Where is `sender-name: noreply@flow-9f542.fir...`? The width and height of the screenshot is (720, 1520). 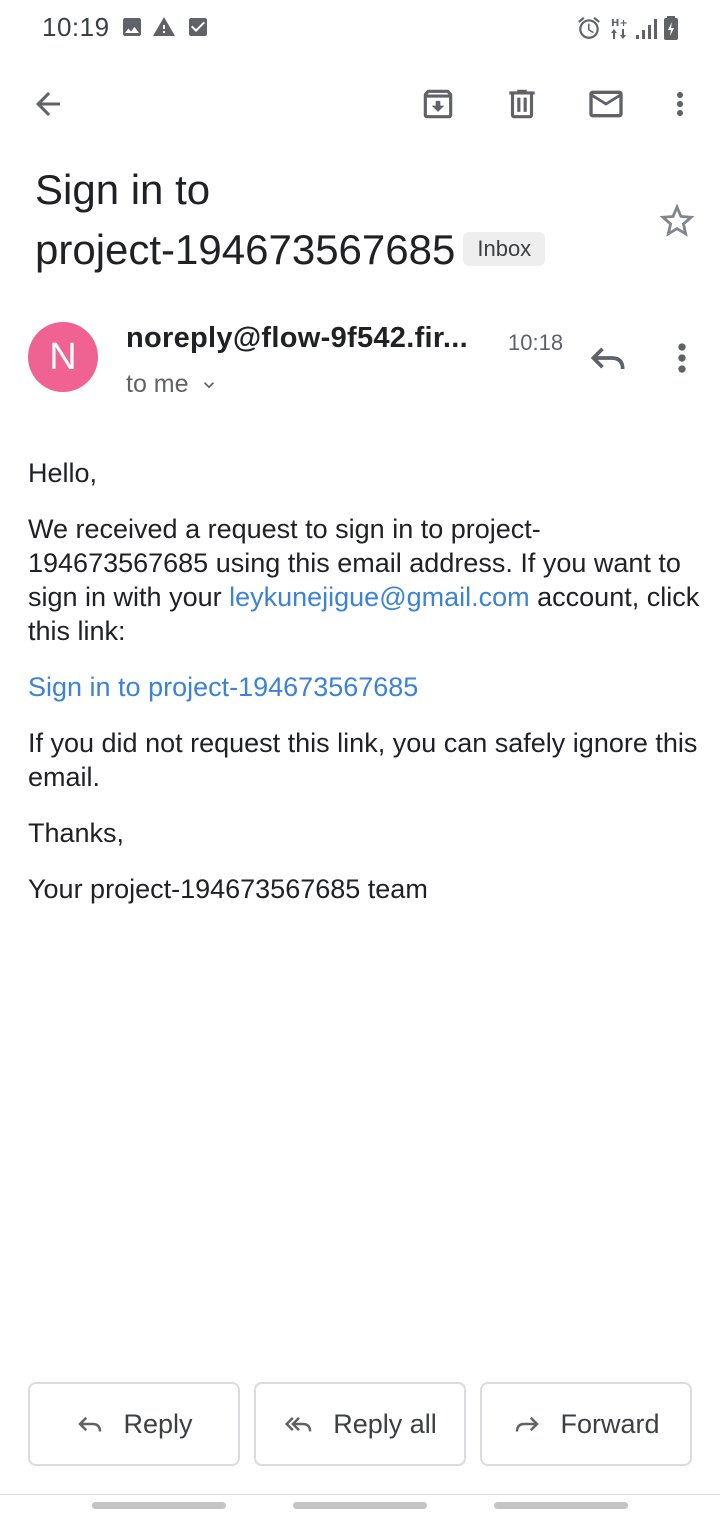 sender-name: noreply@flow-9f542.fir... is located at coordinates (297, 338).